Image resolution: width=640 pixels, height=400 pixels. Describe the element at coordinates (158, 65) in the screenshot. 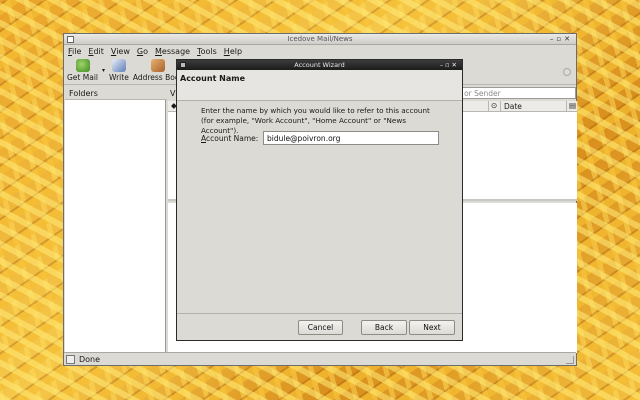

I see `address-book-icon` at that location.